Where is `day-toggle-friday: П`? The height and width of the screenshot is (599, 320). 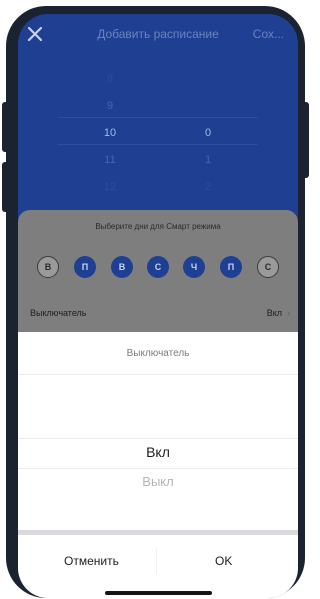 day-toggle-friday: П is located at coordinates (231, 267).